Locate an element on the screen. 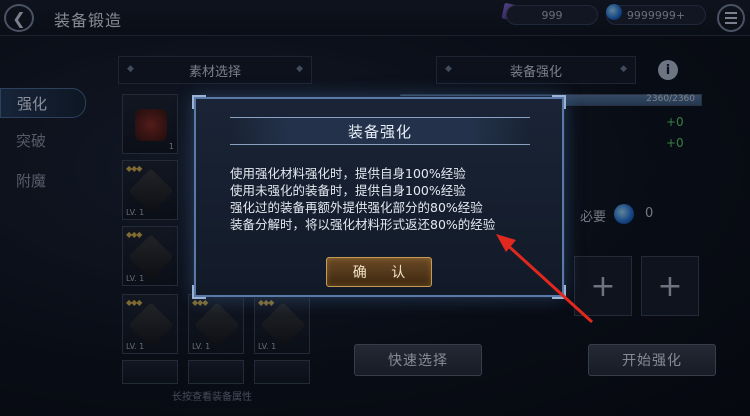 This screenshot has width=750, height=416. dialog-title: 装备强化 is located at coordinates (380, 131).